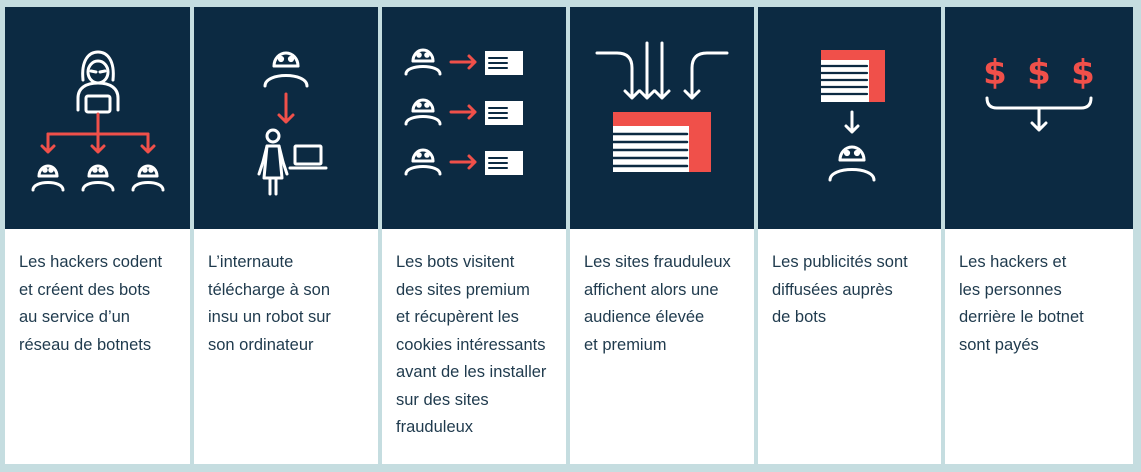 This screenshot has width=1141, height=472. Describe the element at coordinates (999, 344) in the screenshot. I see `step-6-line: sont payés` at that location.